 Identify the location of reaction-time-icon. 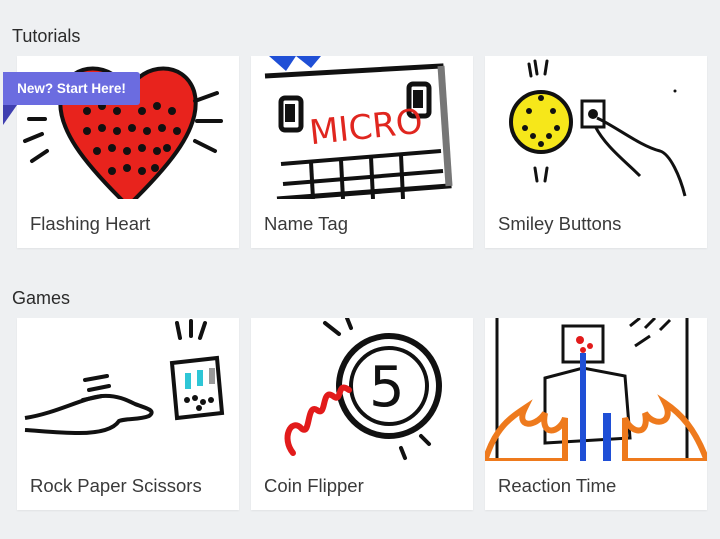
(596, 389).